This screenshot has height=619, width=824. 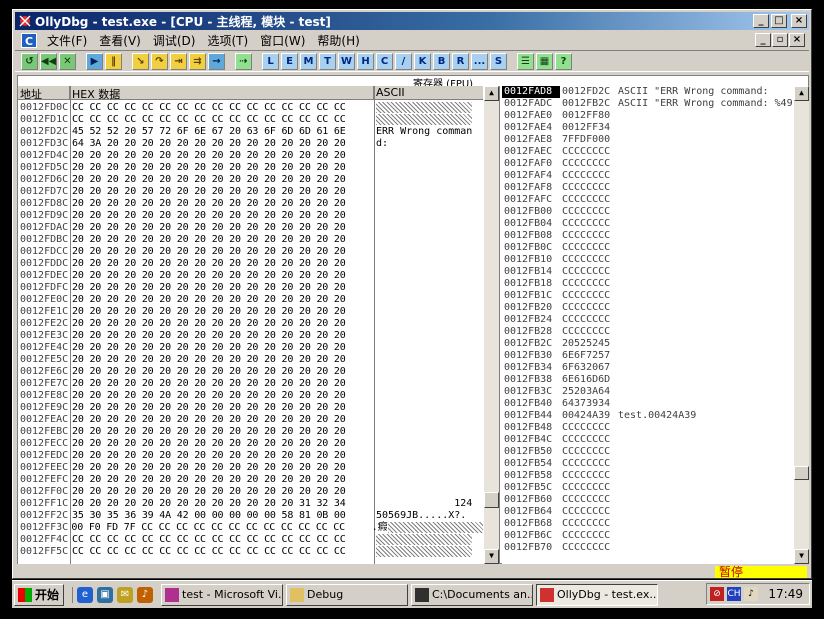 I want to click on stack-row: 0012FB30 6E6F7257, so click(x=655, y=356).